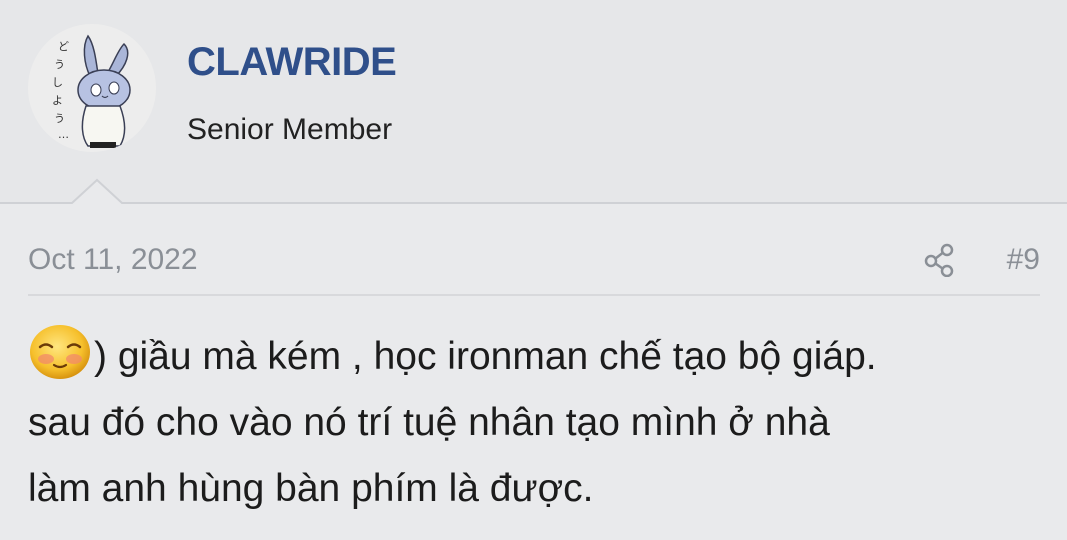 The height and width of the screenshot is (540, 1067). I want to click on svg-text: ど, so click(63, 46).